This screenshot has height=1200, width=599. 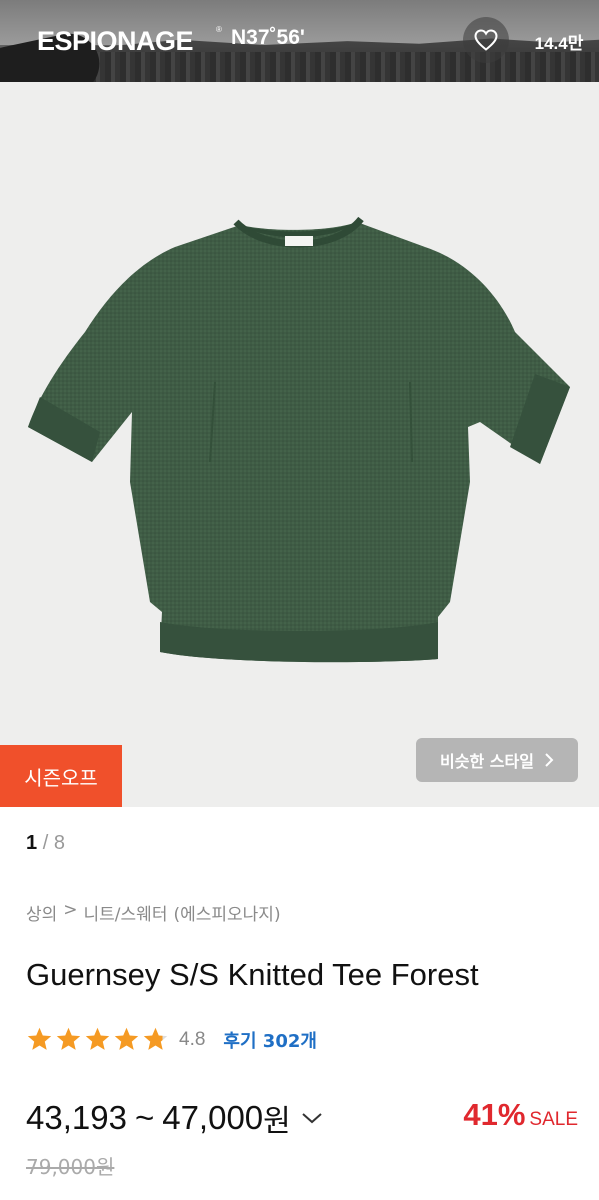 What do you see at coordinates (76, 1117) in the screenshot?
I see `price-min: 43,193` at bounding box center [76, 1117].